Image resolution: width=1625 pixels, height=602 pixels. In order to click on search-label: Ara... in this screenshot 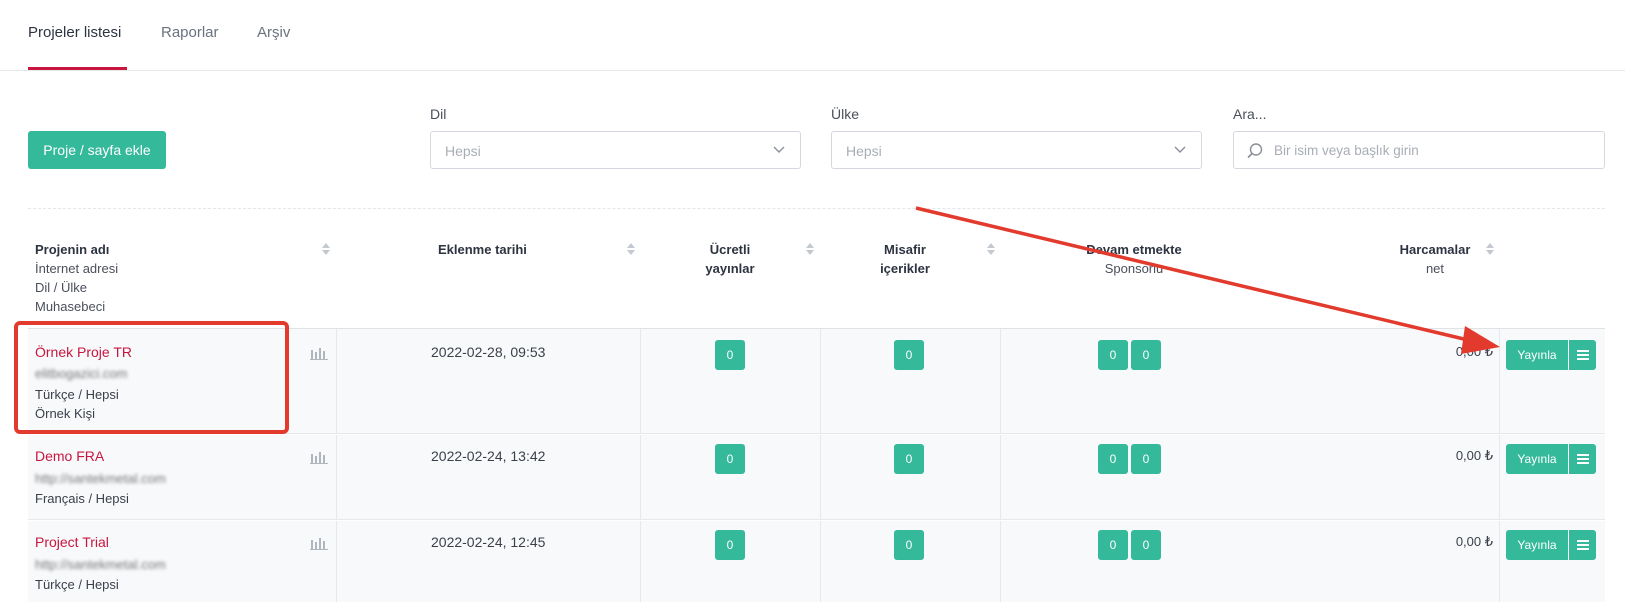, I will do `click(1250, 114)`.